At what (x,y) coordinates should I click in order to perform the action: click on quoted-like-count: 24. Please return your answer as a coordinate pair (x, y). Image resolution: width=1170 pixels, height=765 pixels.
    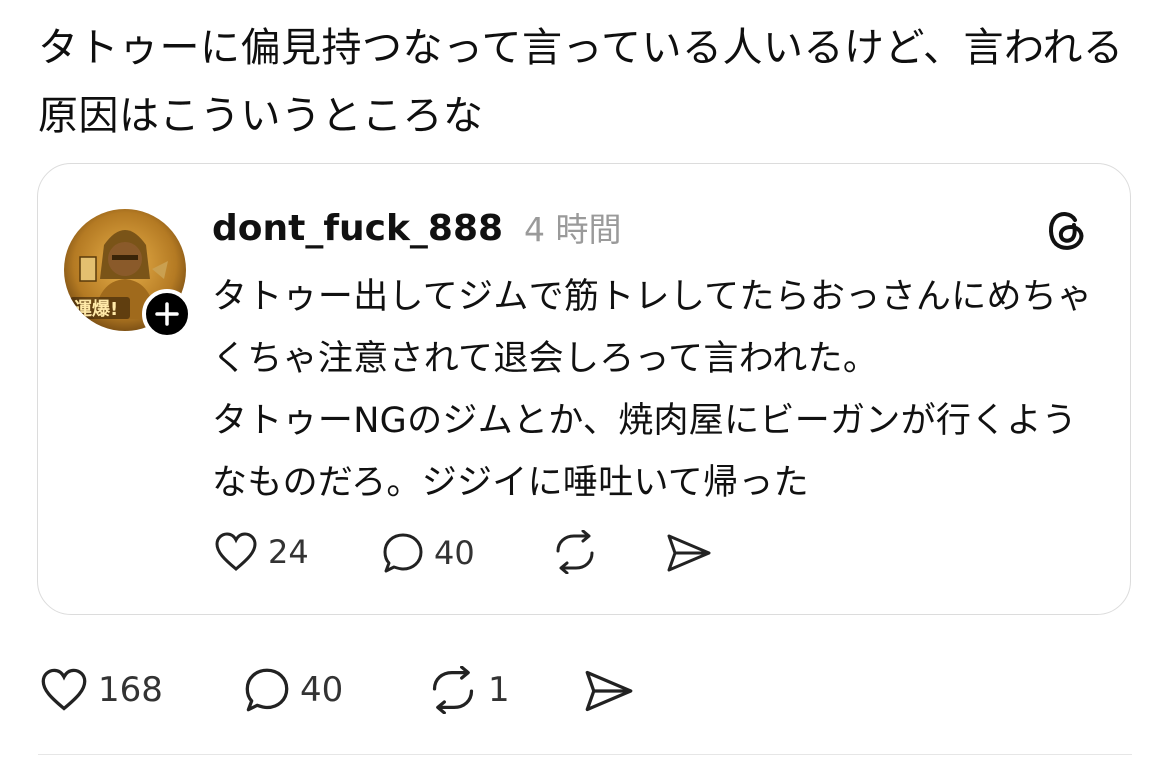
    Looking at the image, I should click on (288, 552).